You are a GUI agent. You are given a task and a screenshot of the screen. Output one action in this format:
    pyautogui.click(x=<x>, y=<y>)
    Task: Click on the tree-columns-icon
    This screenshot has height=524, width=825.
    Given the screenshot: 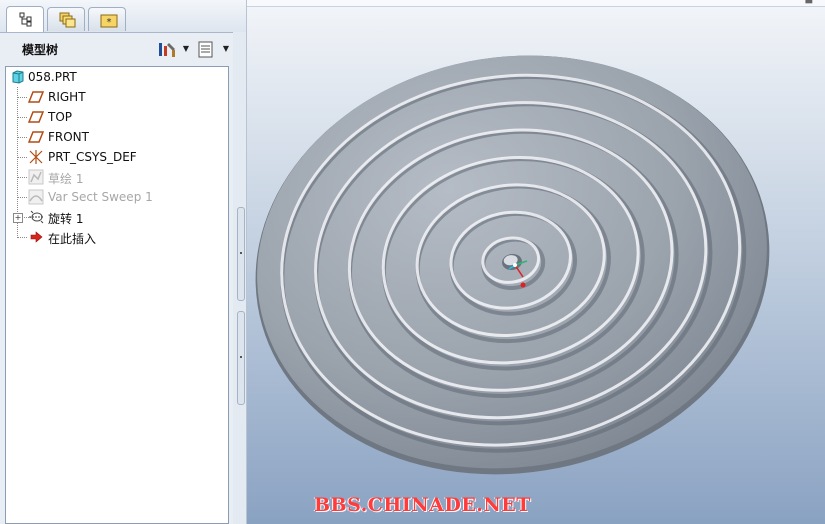 What is the action you would take?
    pyautogui.click(x=205, y=49)
    